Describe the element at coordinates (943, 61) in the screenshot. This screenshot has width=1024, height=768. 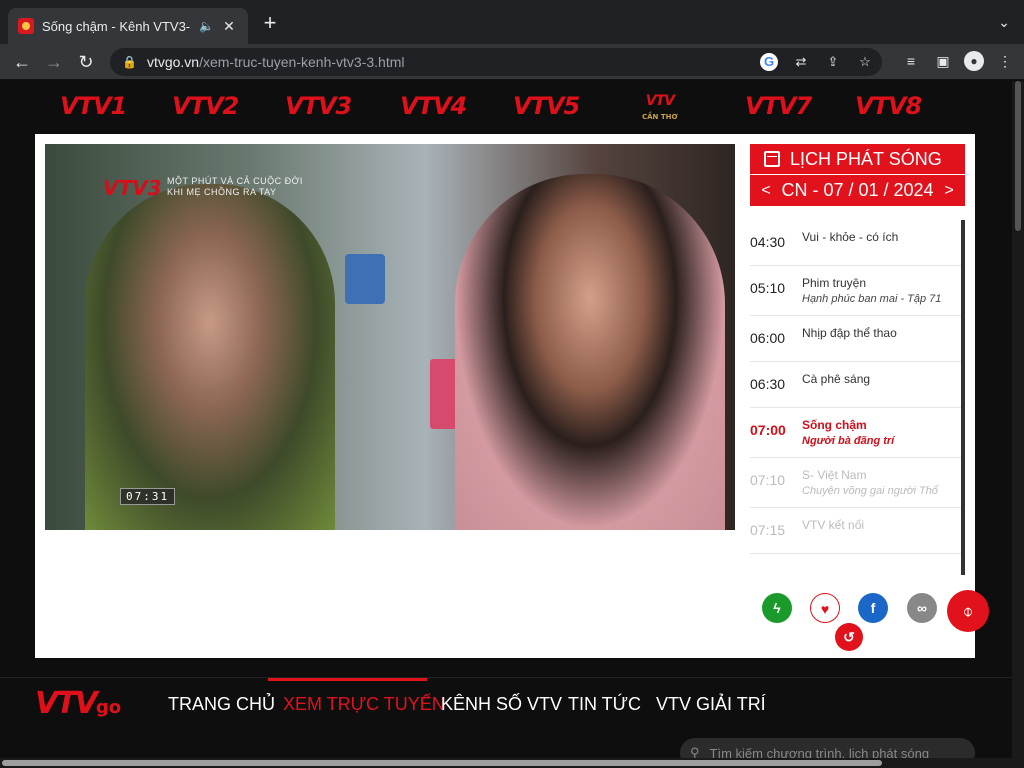
I see `side-panel-icon: ▣` at that location.